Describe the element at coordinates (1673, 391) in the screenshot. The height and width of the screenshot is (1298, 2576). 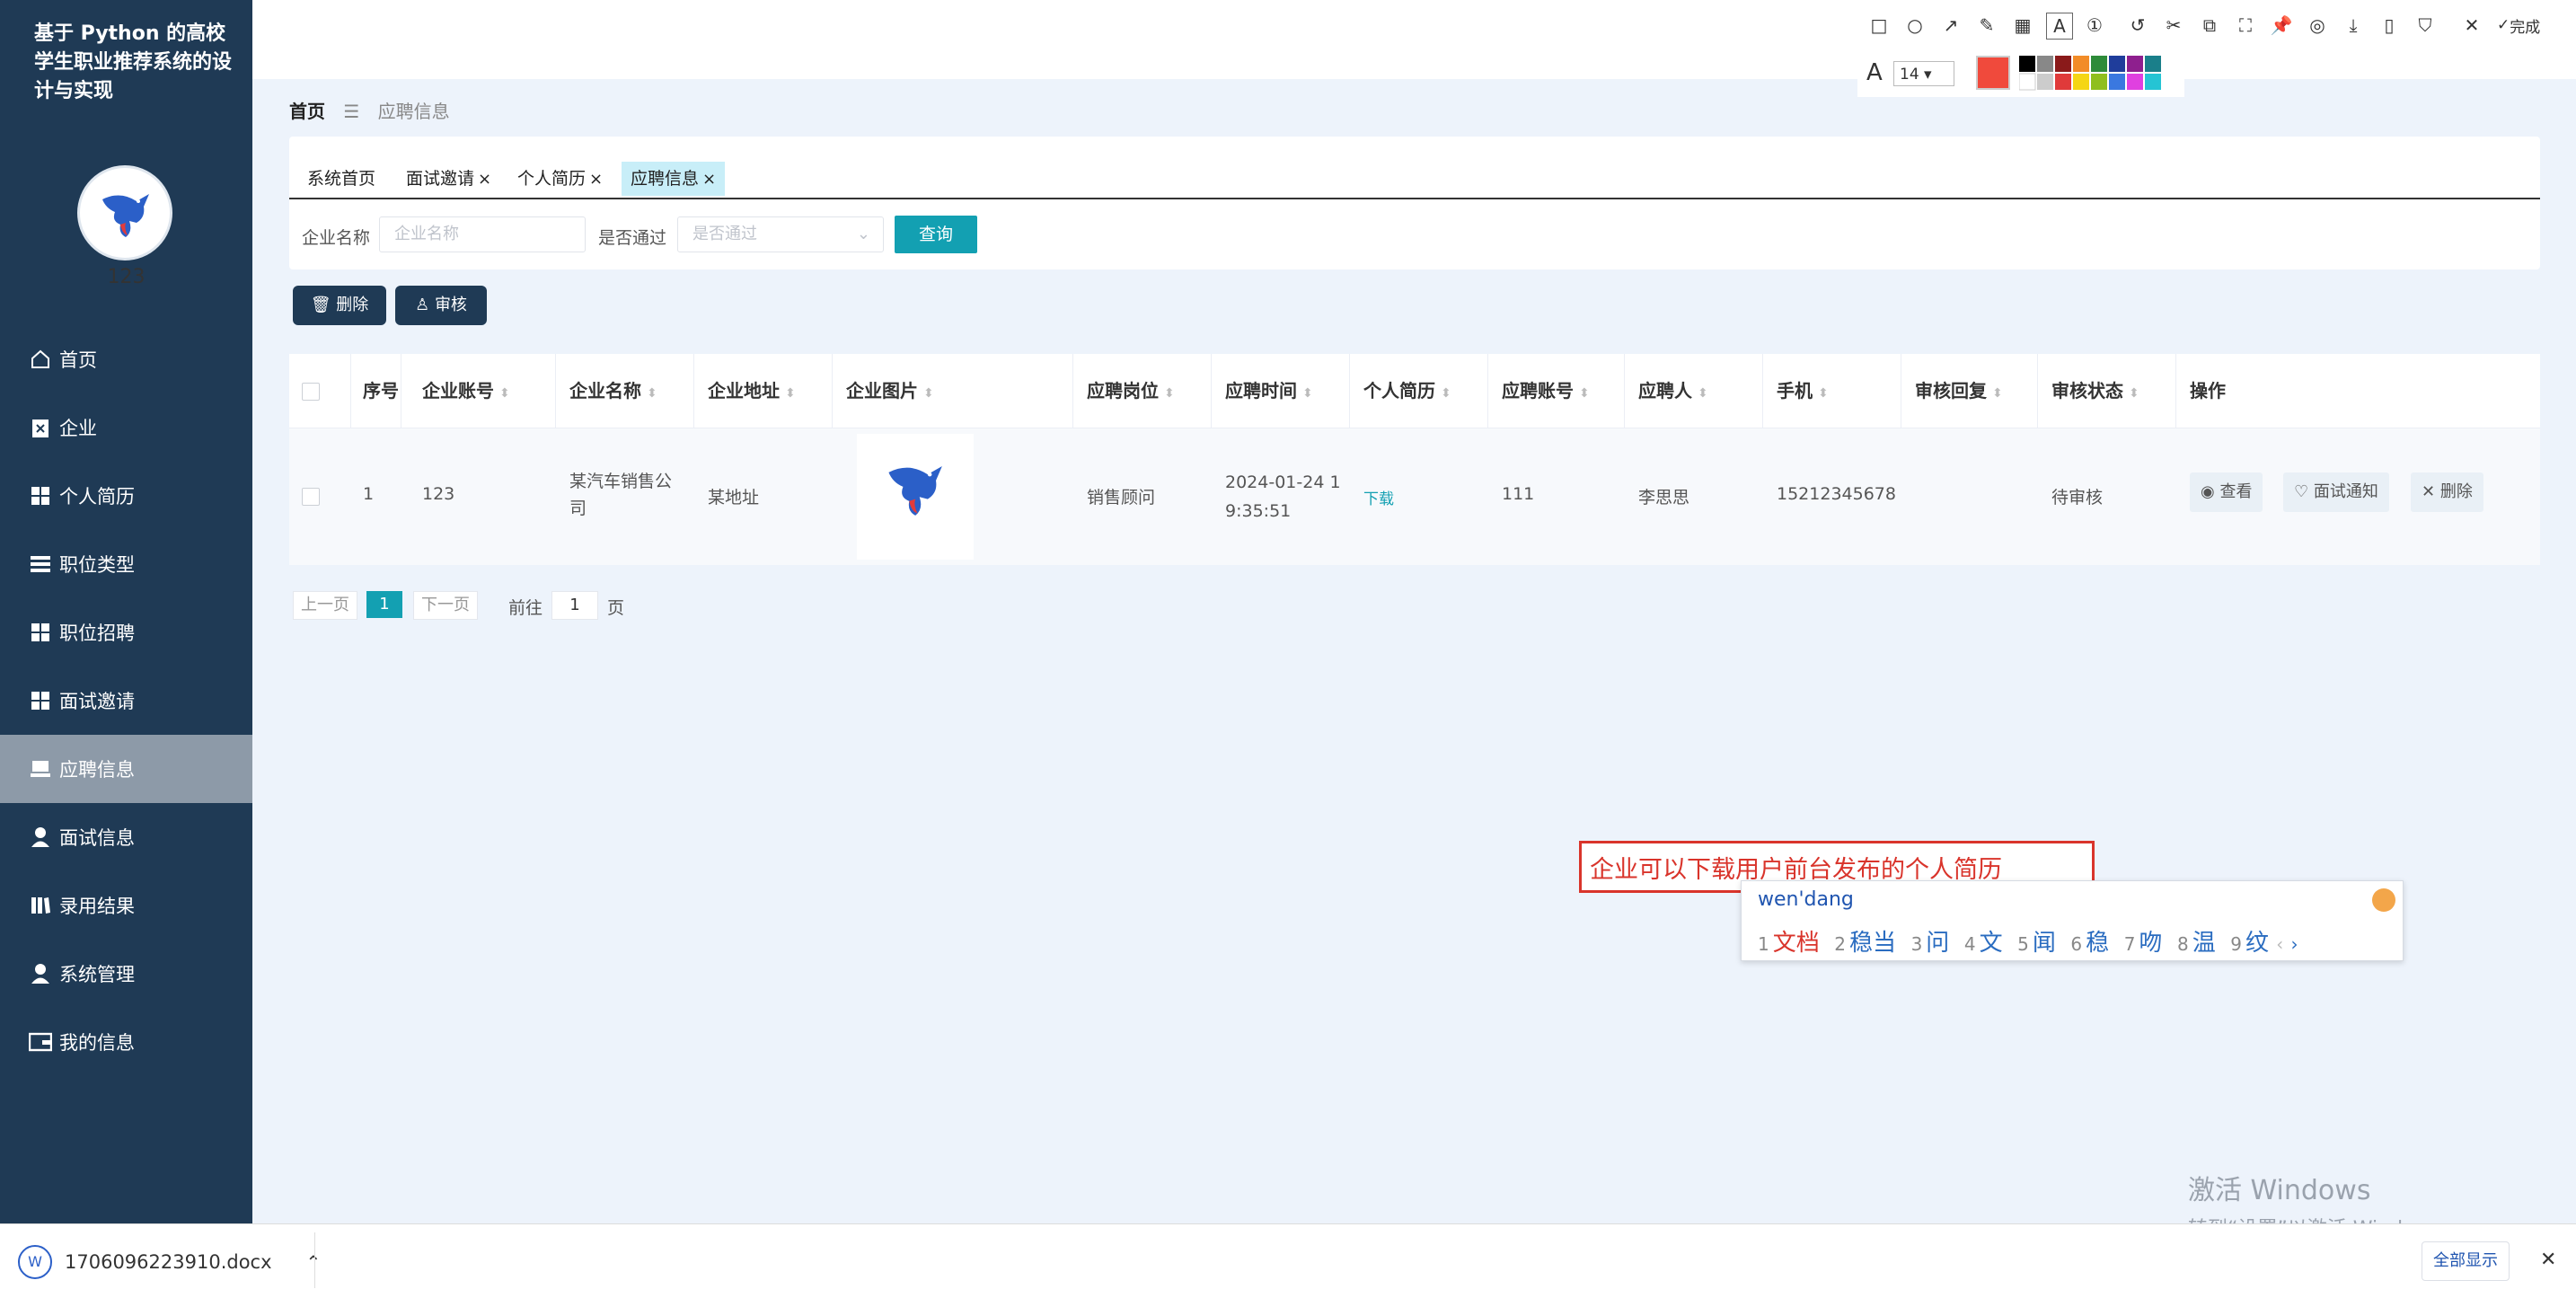
I see `column-header: 应聘人 ⬍` at that location.